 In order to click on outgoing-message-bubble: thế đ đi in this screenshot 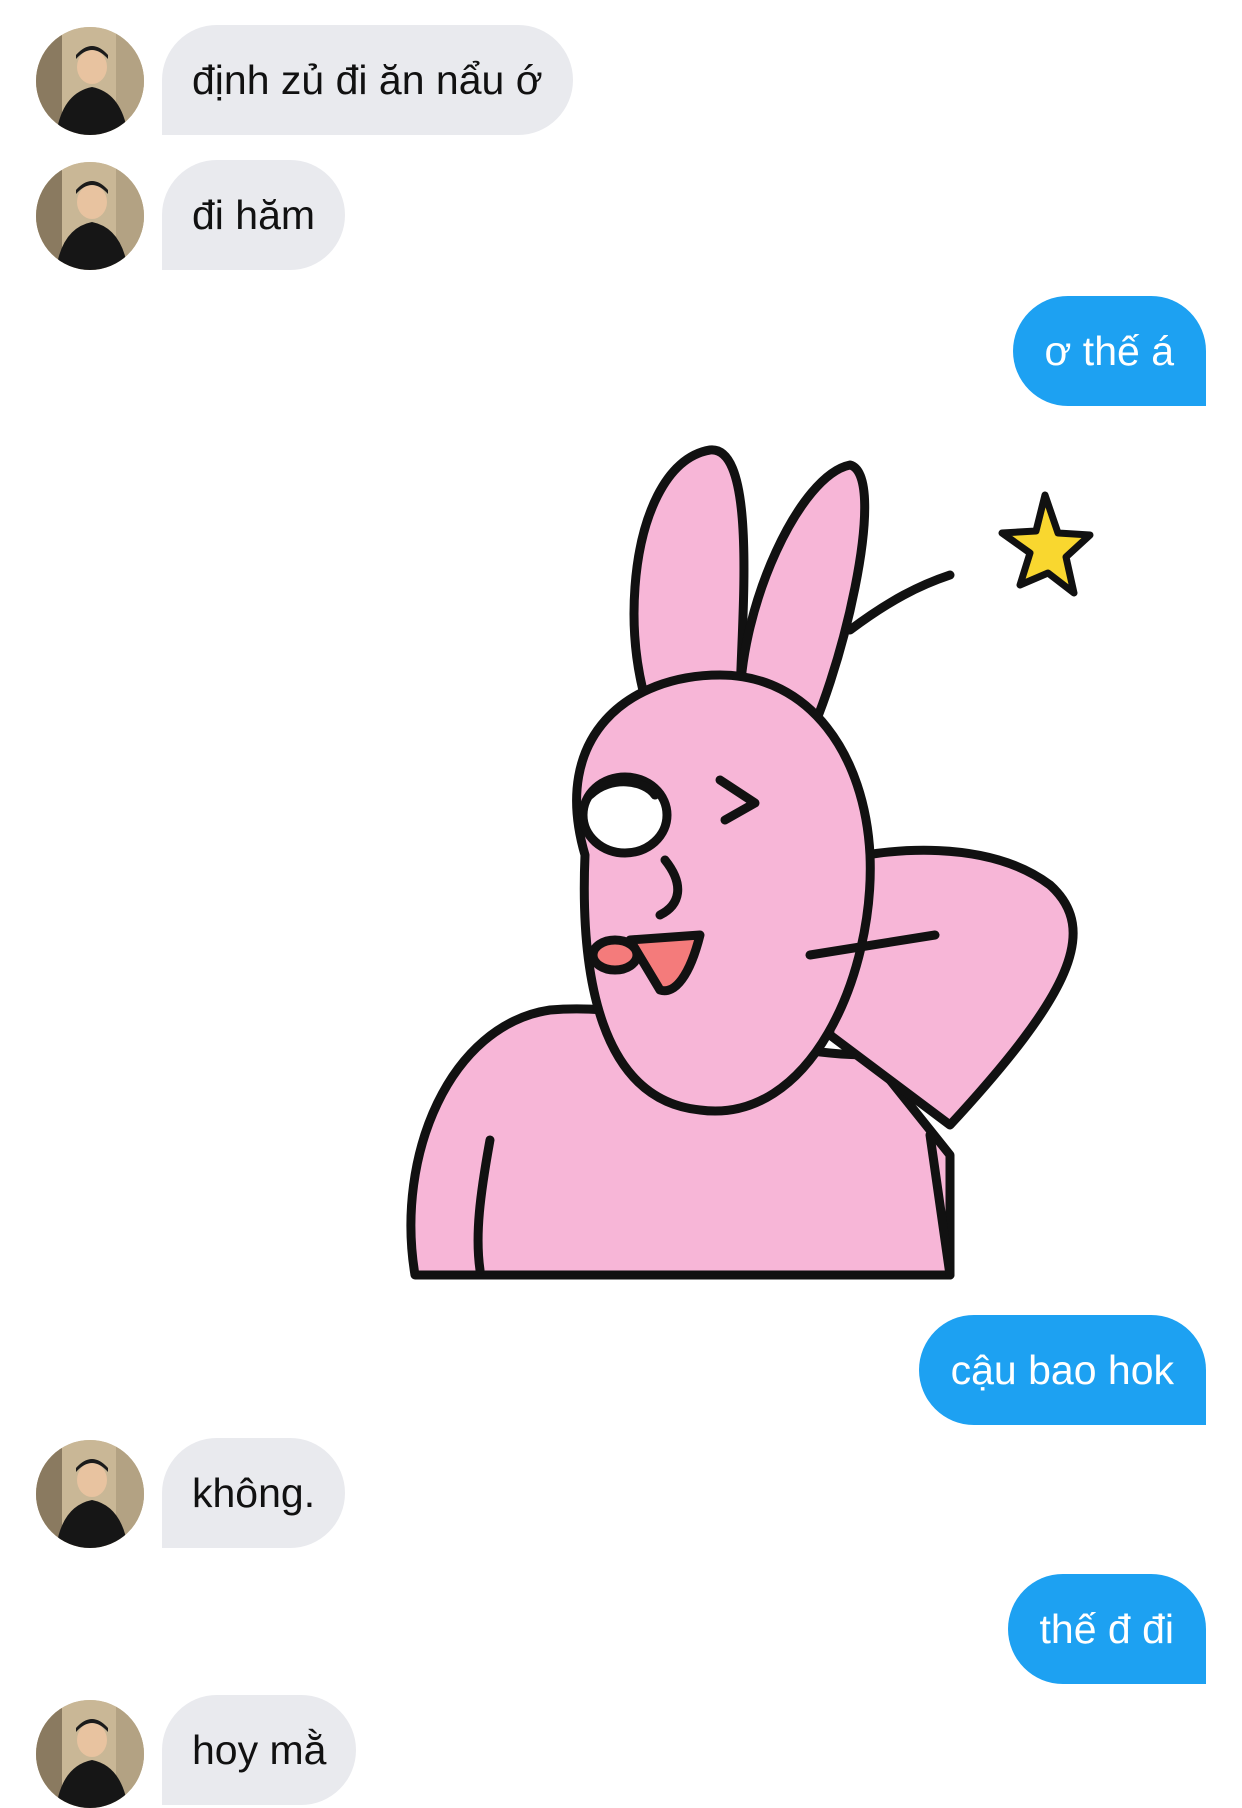, I will do `click(1106, 1629)`.